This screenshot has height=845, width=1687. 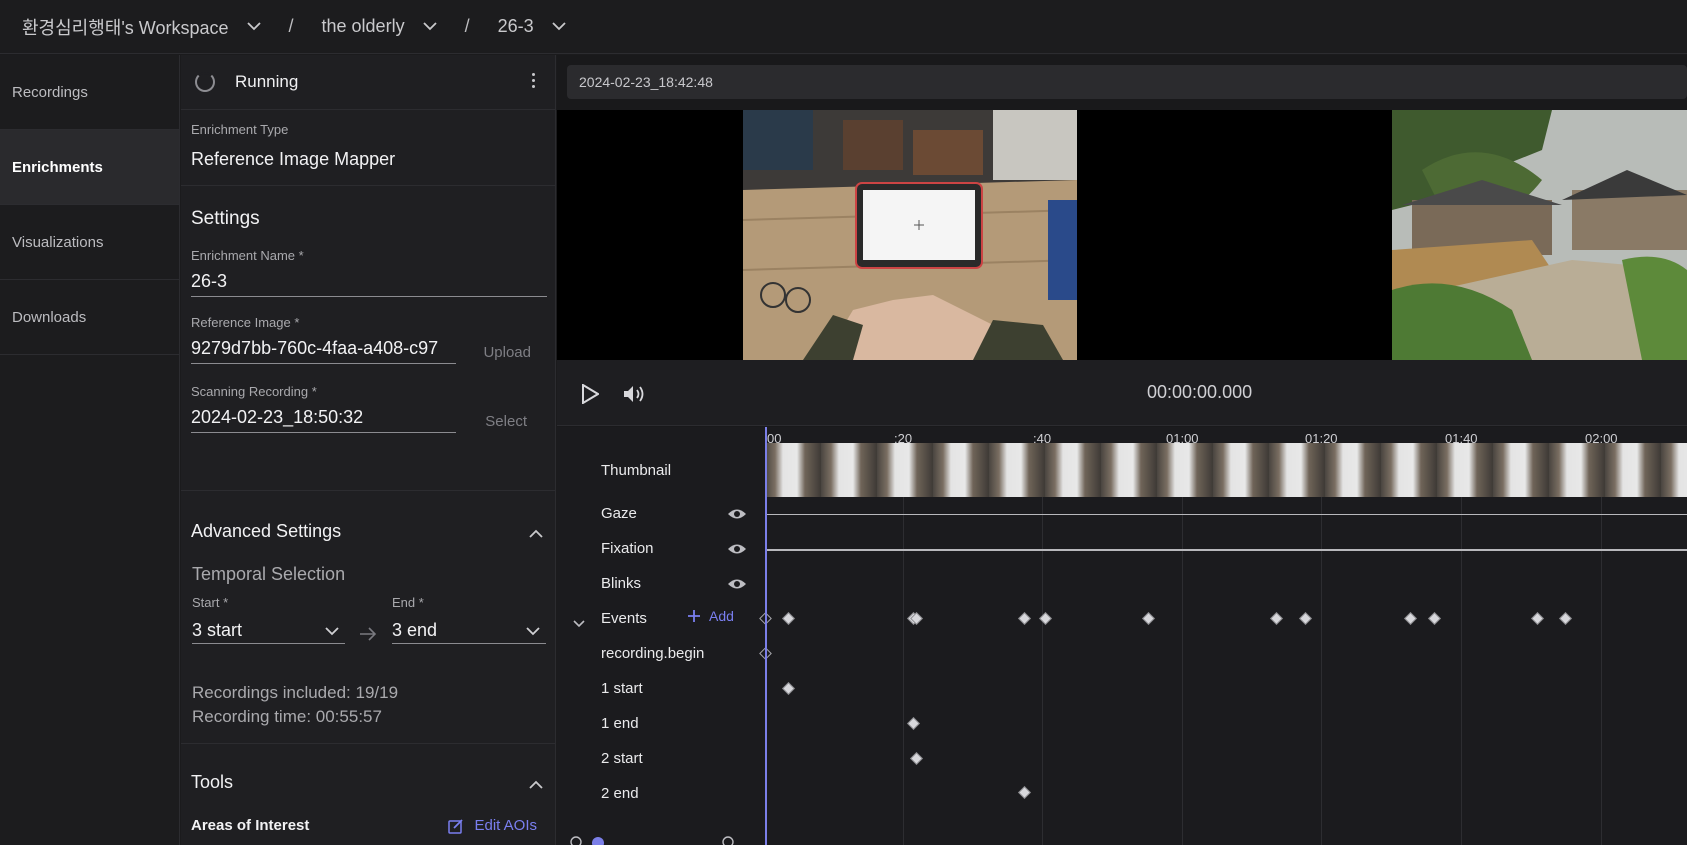 I want to click on add-event-button: Add, so click(x=710, y=616).